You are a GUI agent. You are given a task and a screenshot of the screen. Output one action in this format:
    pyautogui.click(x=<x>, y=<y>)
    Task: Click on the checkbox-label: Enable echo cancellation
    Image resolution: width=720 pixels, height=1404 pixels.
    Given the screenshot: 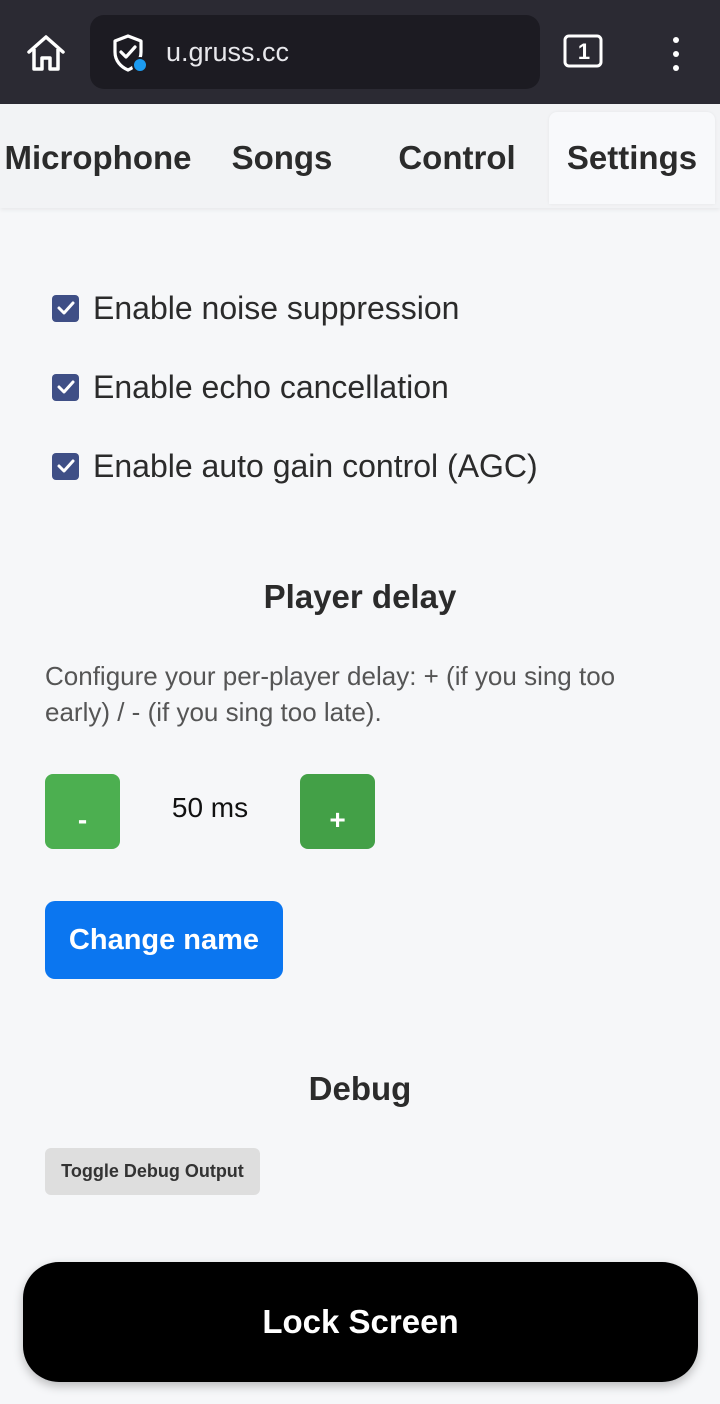 What is the action you would take?
    pyautogui.click(x=271, y=386)
    